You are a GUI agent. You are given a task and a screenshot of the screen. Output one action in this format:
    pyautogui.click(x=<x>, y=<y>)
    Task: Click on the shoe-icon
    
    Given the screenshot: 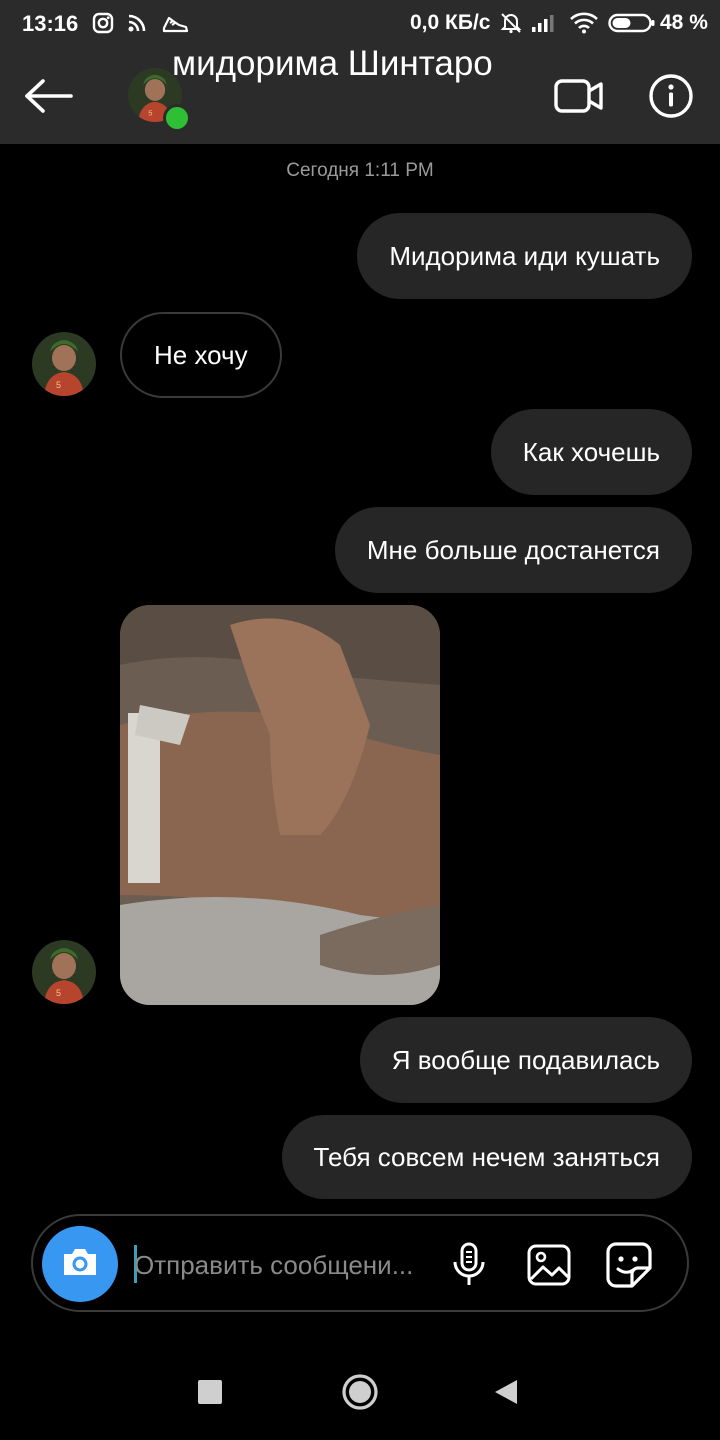 What is the action you would take?
    pyautogui.click(x=175, y=23)
    